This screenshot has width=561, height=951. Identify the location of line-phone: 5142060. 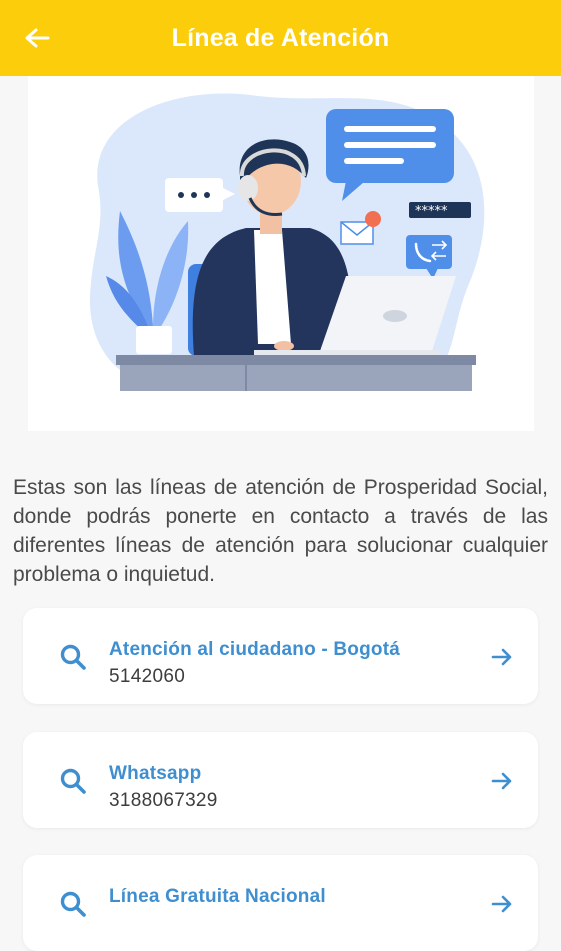
(147, 676).